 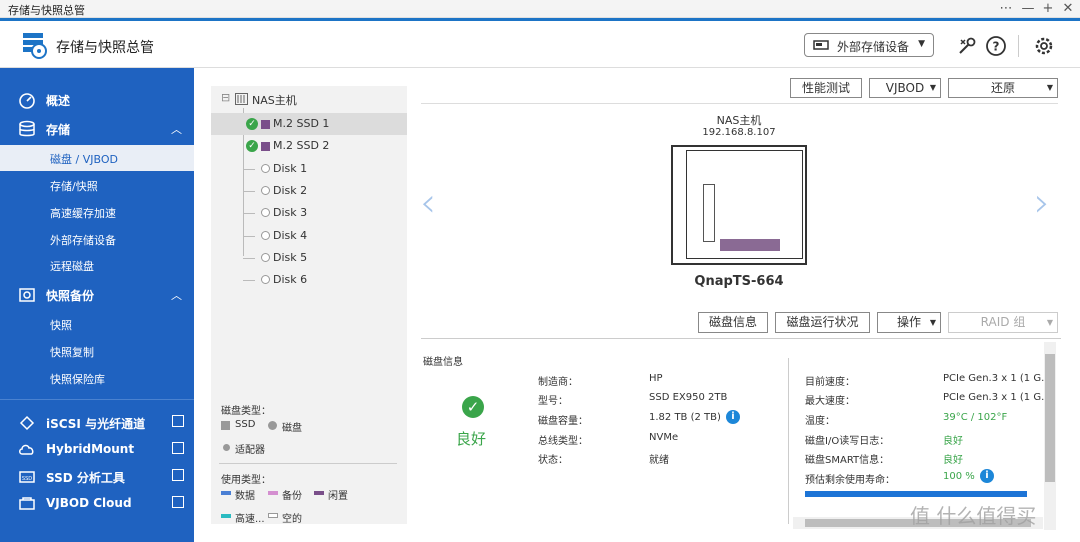 What do you see at coordinates (869, 45) in the screenshot?
I see `external-storage-button: 外部存储设备 ▼` at bounding box center [869, 45].